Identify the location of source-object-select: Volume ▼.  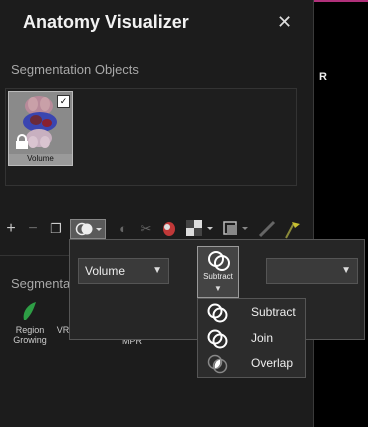
(123, 271).